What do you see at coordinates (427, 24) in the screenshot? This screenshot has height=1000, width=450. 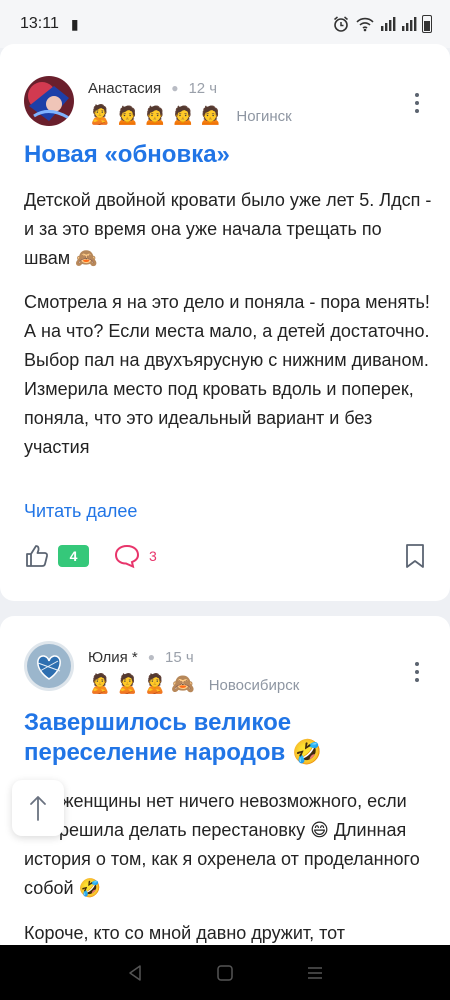 I see `battery-icon` at bounding box center [427, 24].